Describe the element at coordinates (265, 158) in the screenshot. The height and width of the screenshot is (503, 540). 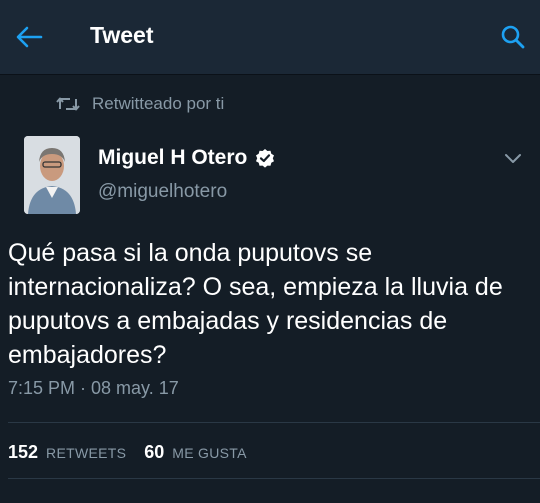
I see `verified-badge-icon` at that location.